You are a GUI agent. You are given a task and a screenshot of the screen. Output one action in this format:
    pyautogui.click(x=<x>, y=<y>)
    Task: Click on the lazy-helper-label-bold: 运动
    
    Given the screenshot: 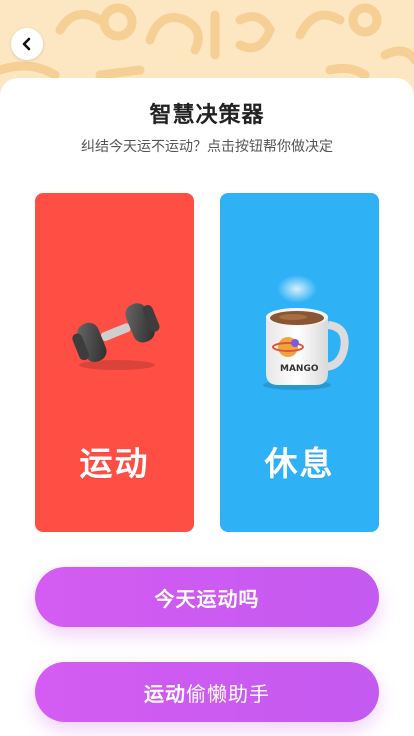 What is the action you would take?
    pyautogui.click(x=165, y=693)
    